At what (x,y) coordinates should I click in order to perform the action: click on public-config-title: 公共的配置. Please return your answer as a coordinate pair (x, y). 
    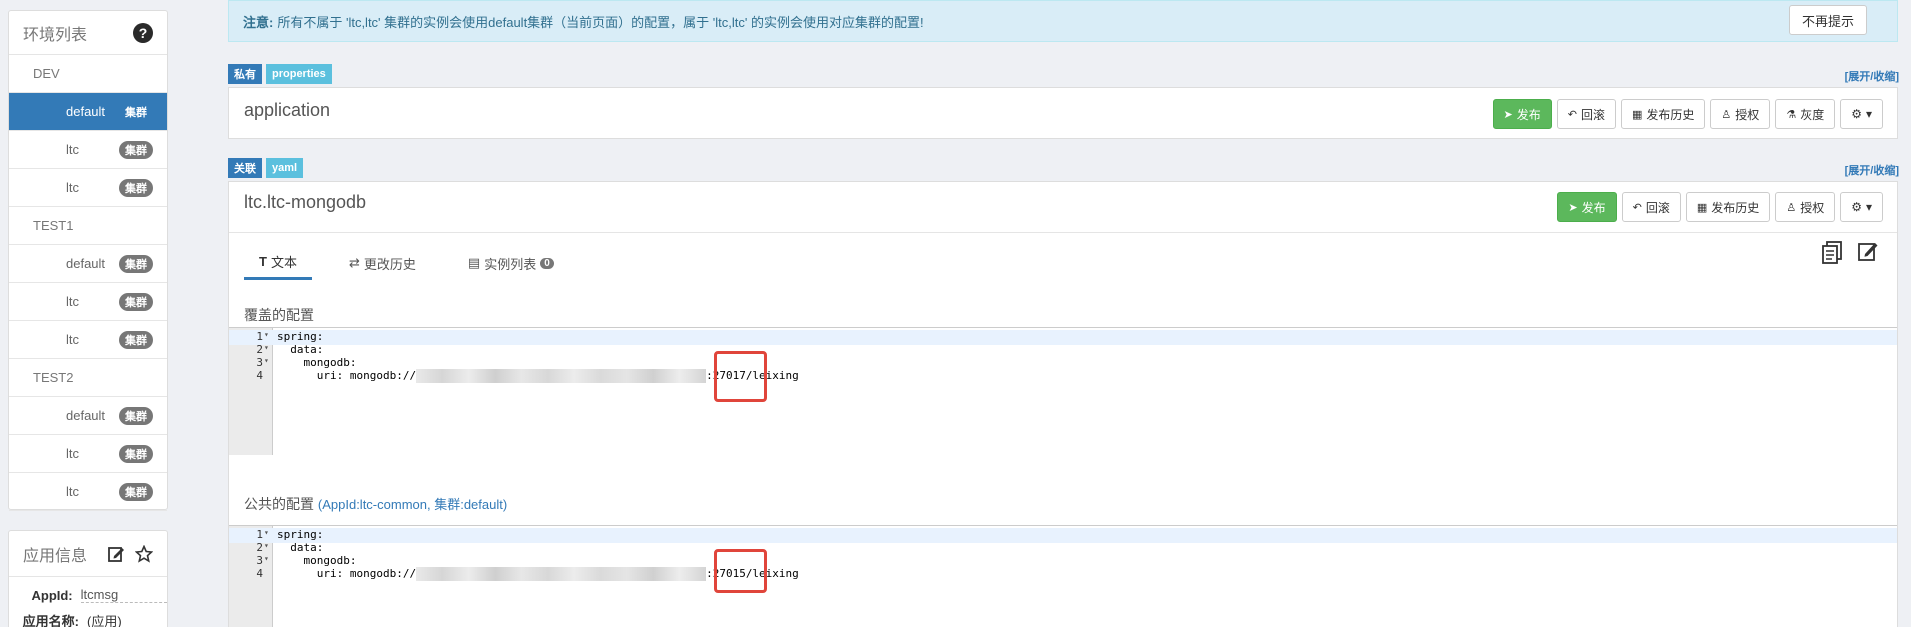
    Looking at the image, I should click on (279, 504).